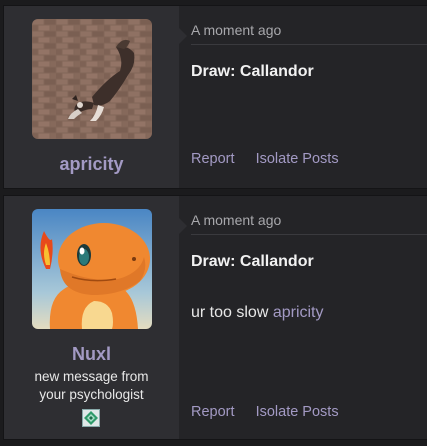 Image resolution: width=427 pixels, height=446 pixels. I want to click on dog-photo-avatar, so click(92, 79).